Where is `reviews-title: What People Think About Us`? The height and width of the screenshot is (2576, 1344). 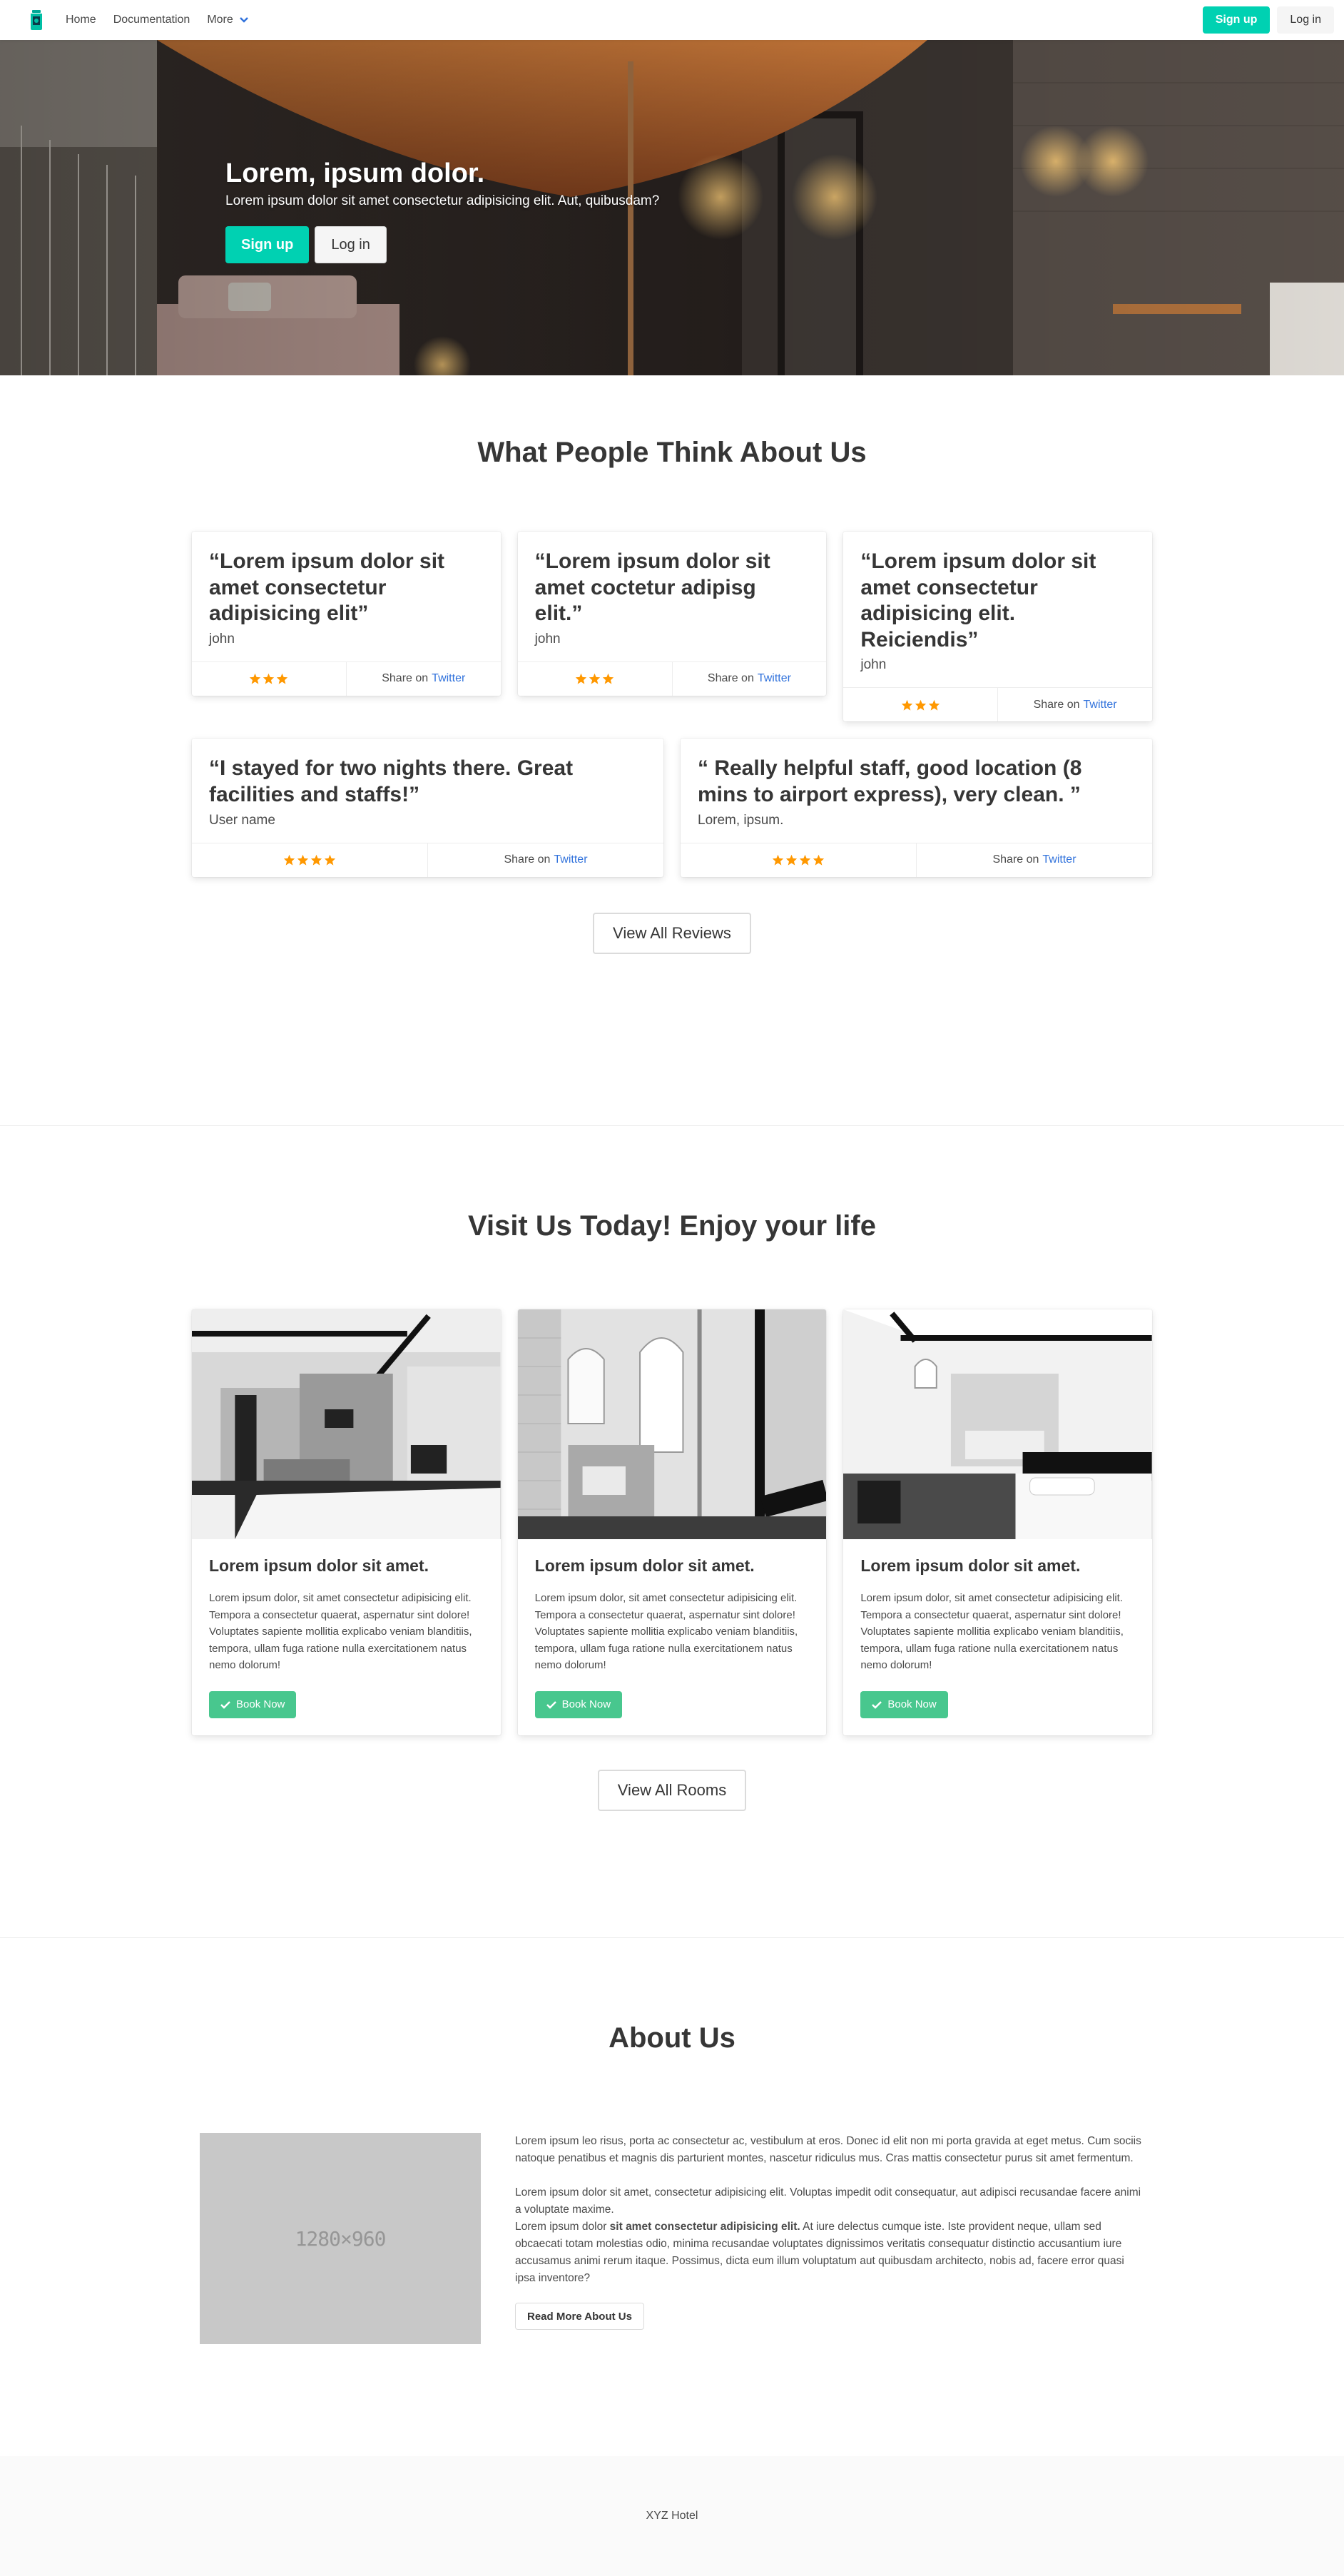
reviews-title: What People Think About Us is located at coordinates (672, 453).